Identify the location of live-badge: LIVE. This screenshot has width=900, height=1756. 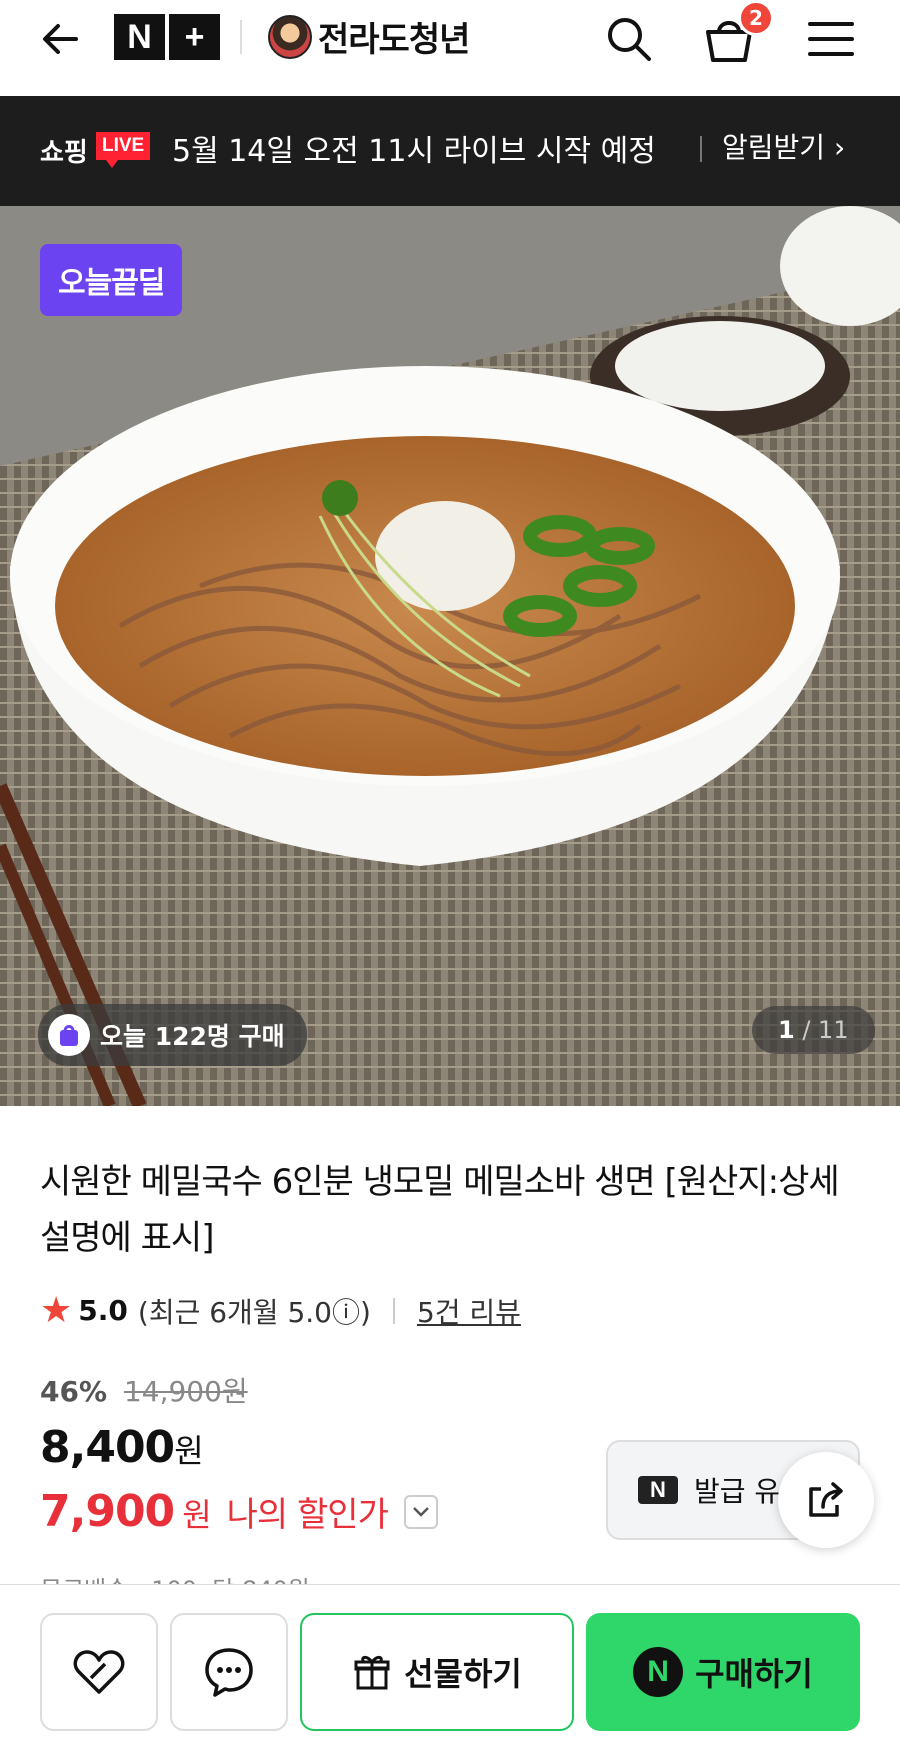
(123, 150).